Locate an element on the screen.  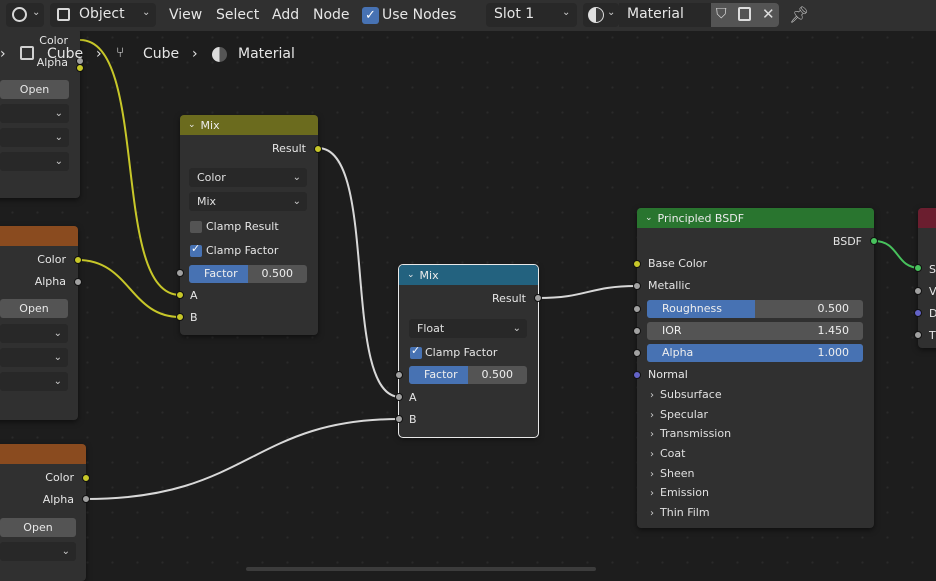
use-nodes-checkbox: ✓ is located at coordinates (370, 15).